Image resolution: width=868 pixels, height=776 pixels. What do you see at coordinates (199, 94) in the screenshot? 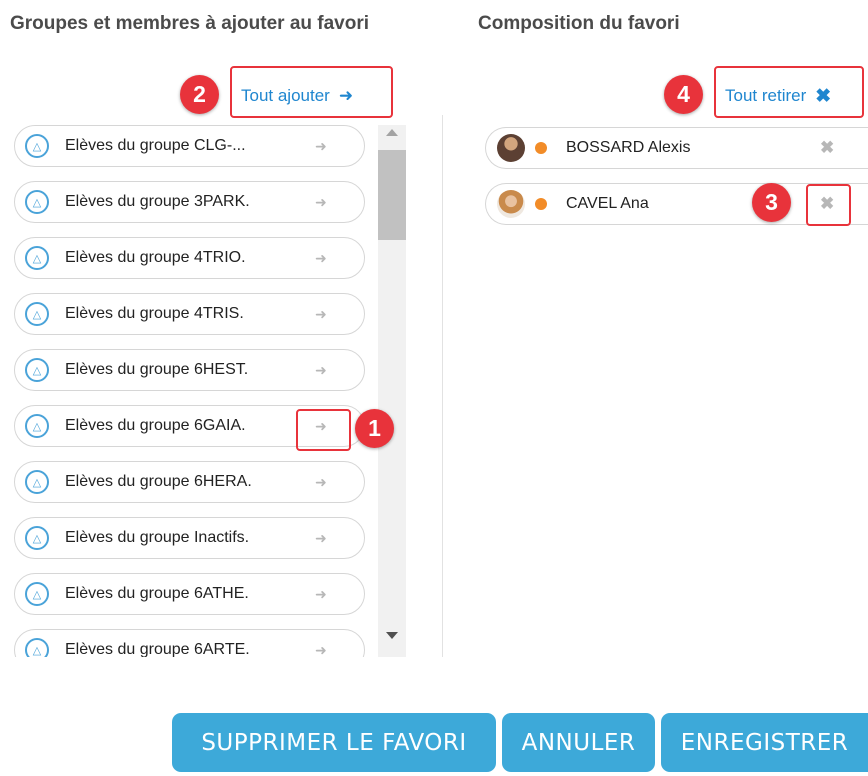
I see `callout-badge-2: 2` at bounding box center [199, 94].